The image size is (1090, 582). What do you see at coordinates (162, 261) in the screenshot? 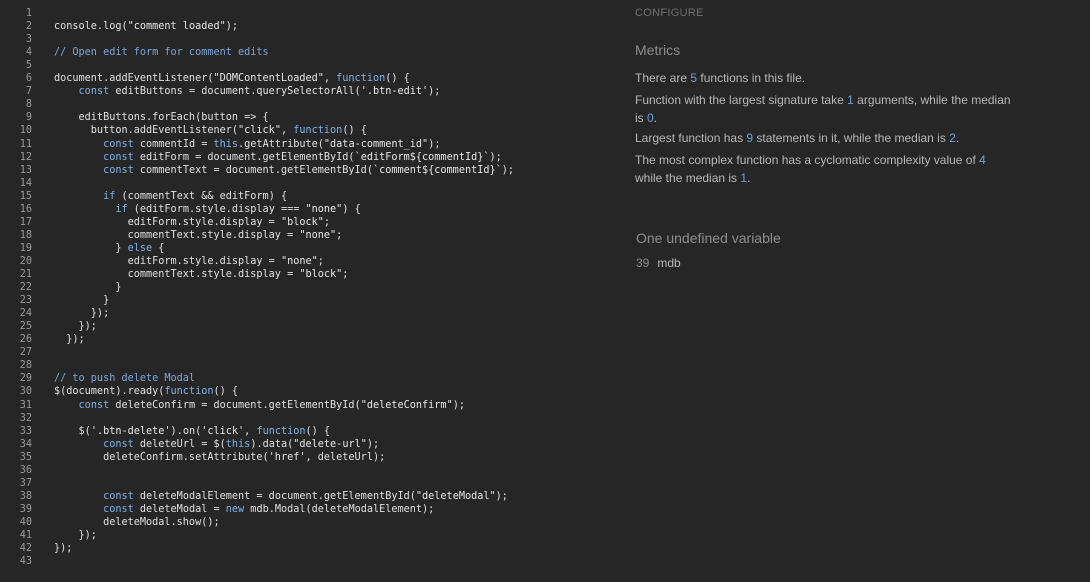
I see `code-line: 20 editForm.style.display = "none";` at bounding box center [162, 261].